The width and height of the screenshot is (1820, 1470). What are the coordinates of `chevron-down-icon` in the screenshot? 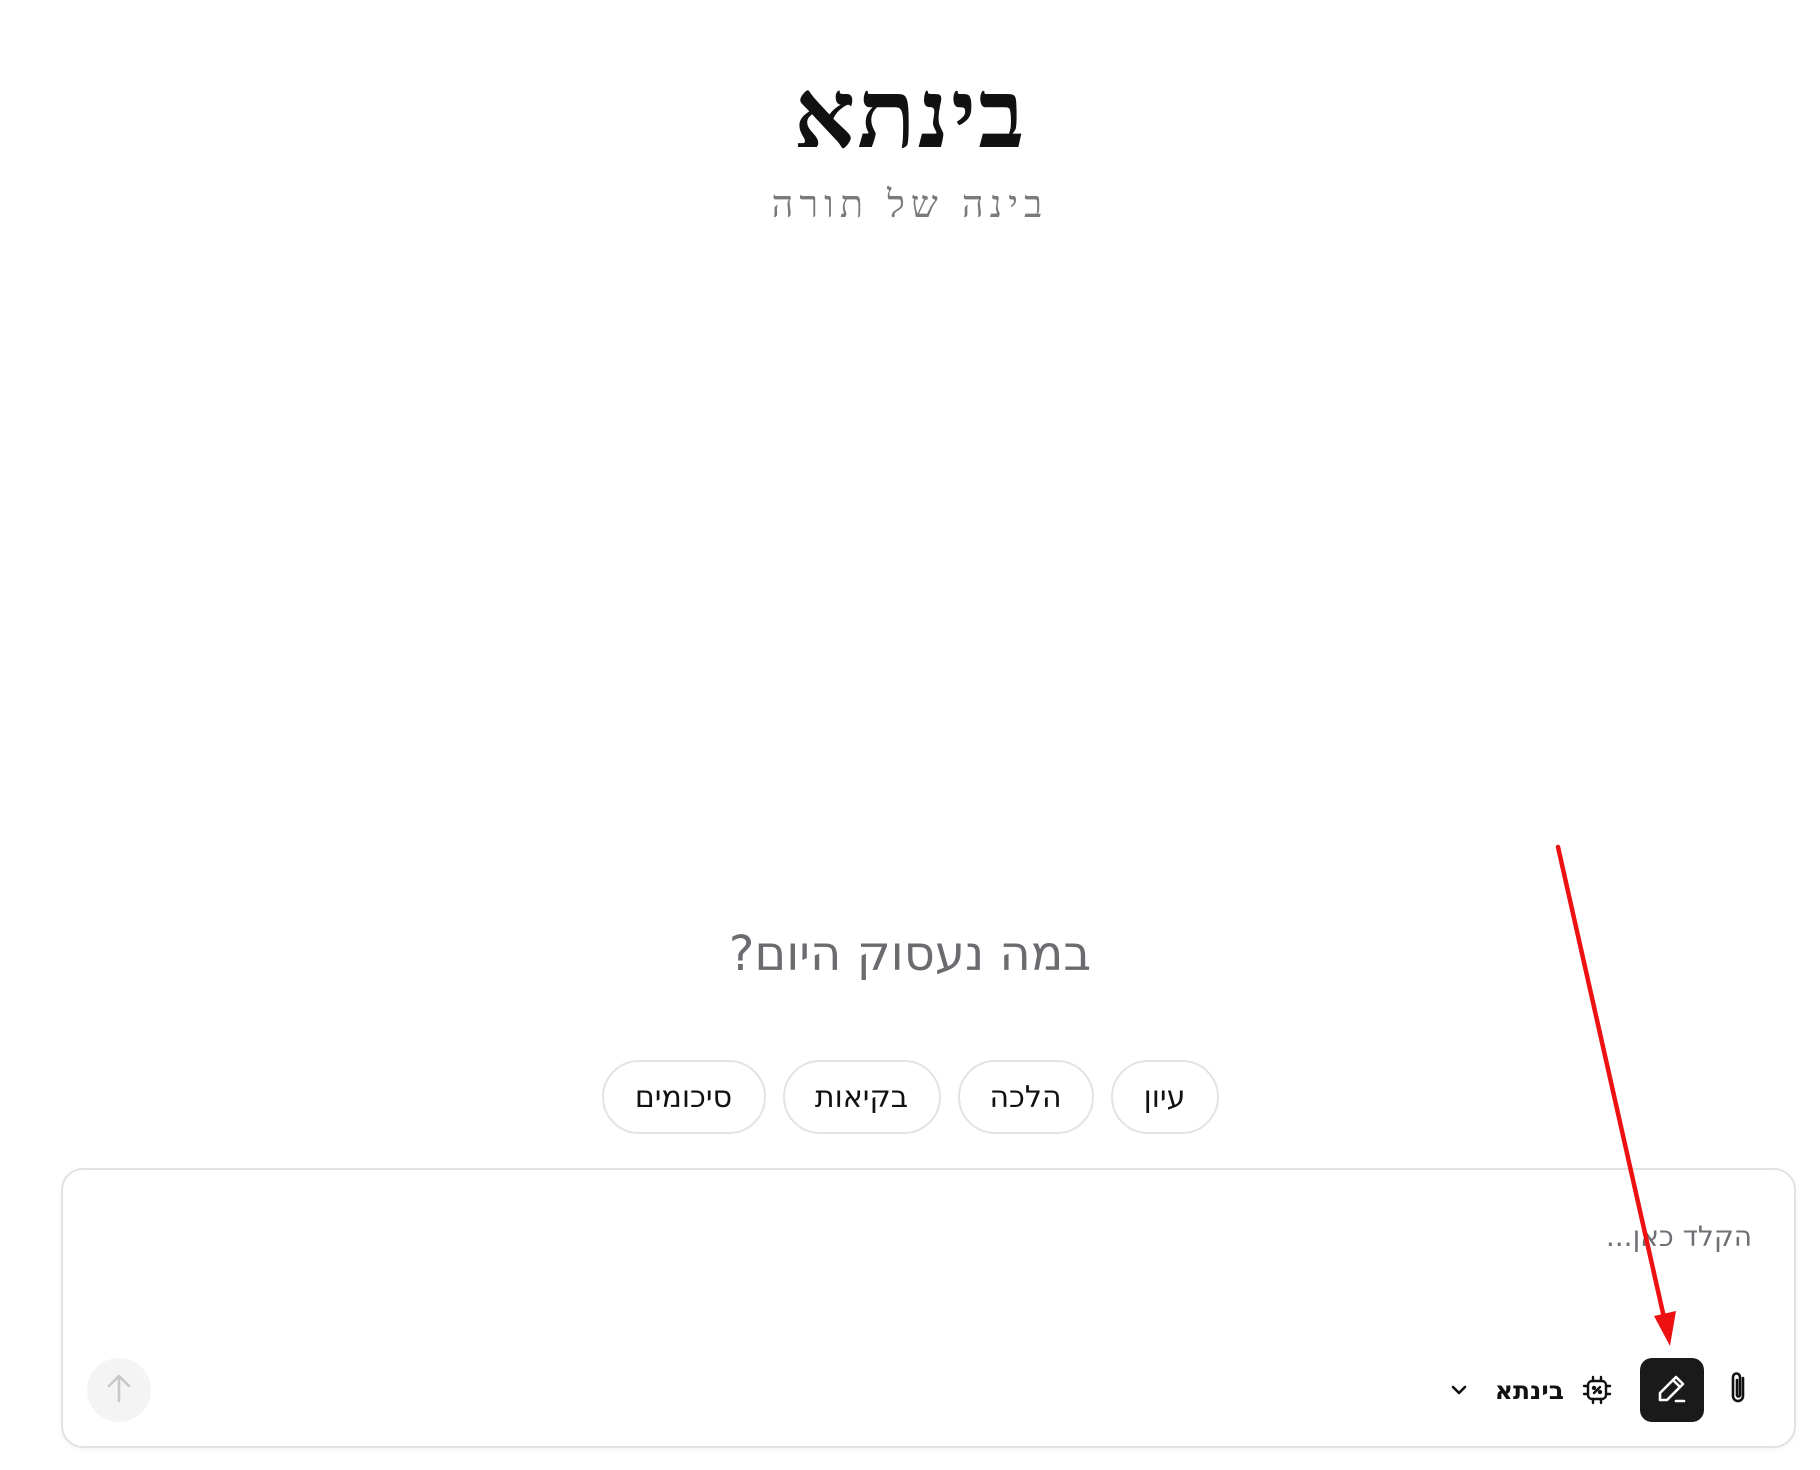 It's located at (1459, 1390).